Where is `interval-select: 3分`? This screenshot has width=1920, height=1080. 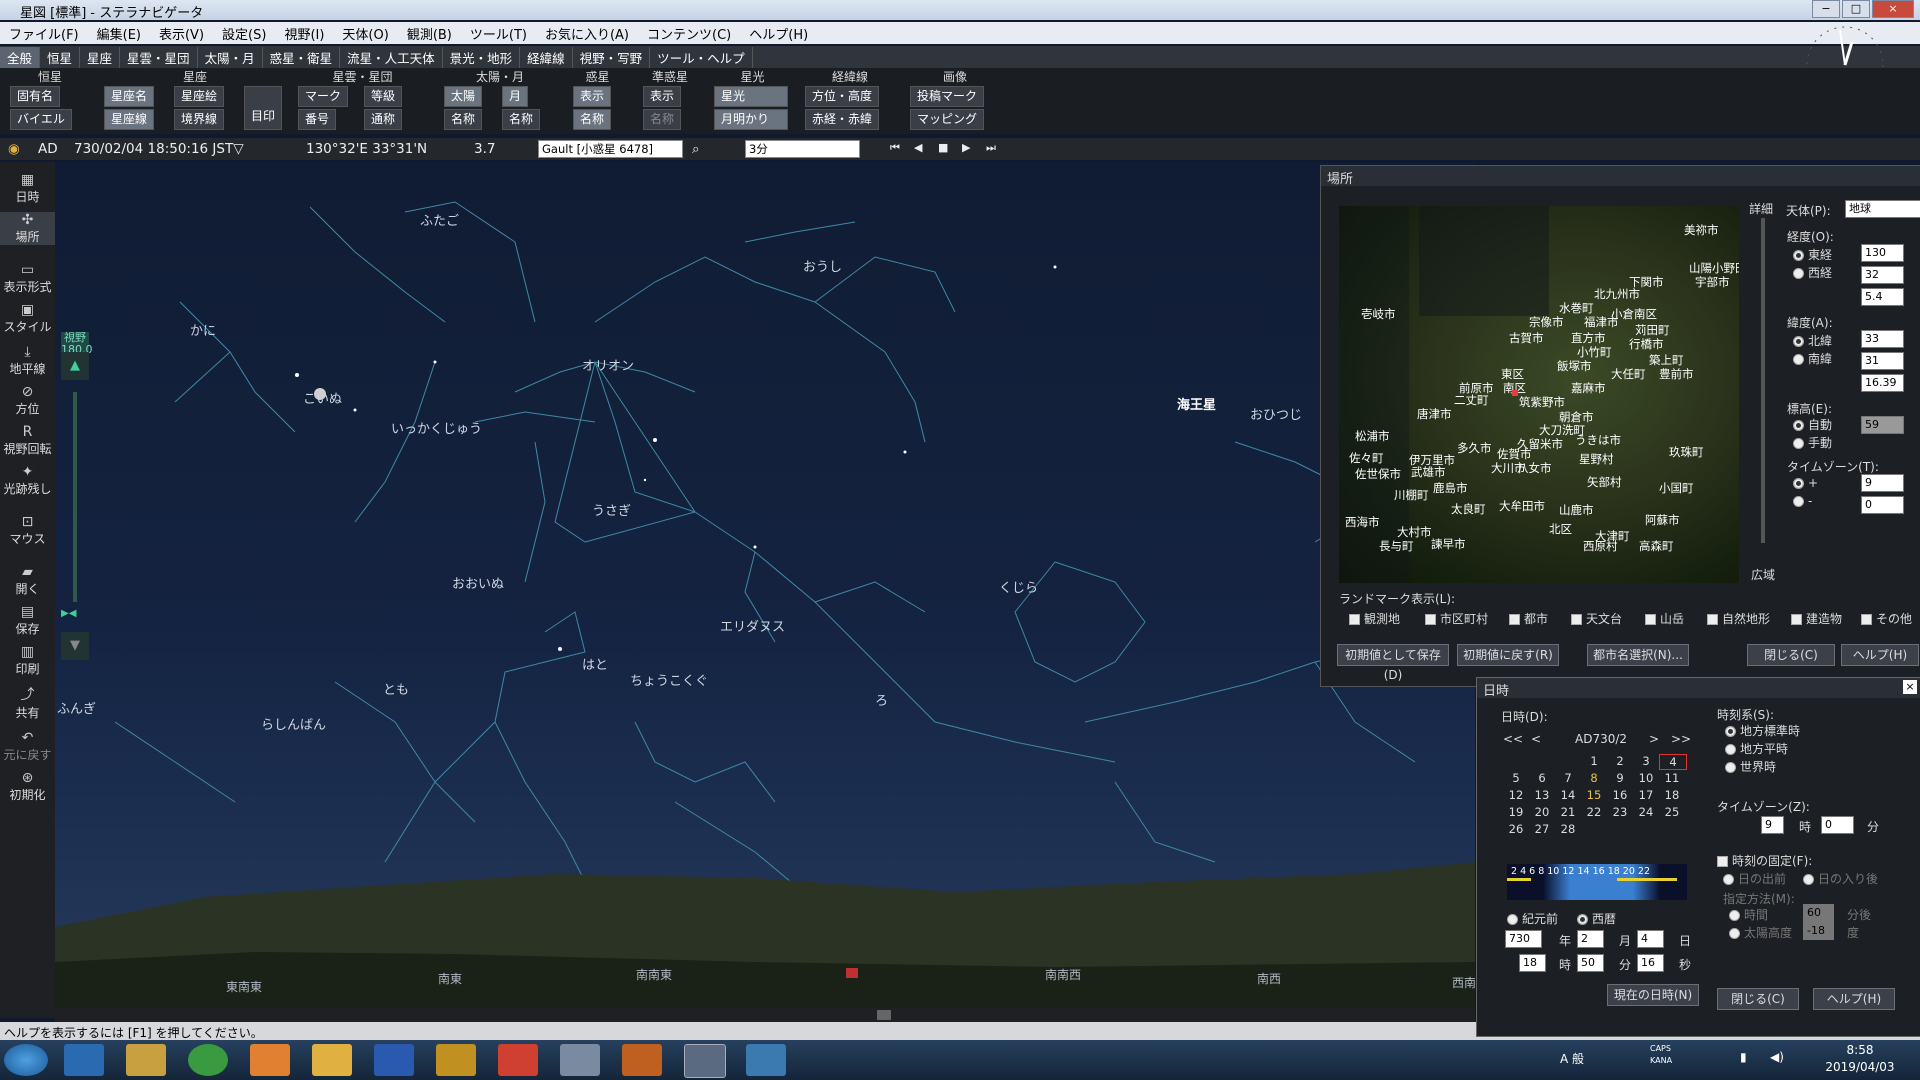 interval-select: 3分 is located at coordinates (802, 149).